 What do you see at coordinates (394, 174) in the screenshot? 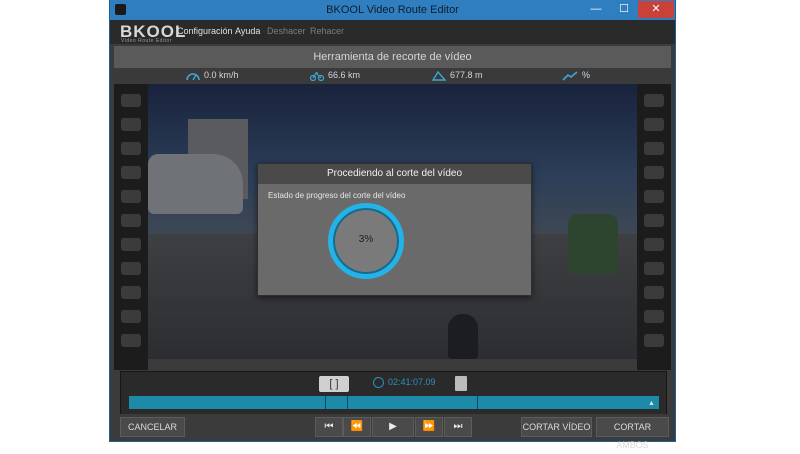
I see `dialog-title: Procediendo al corte del vídeo` at bounding box center [394, 174].